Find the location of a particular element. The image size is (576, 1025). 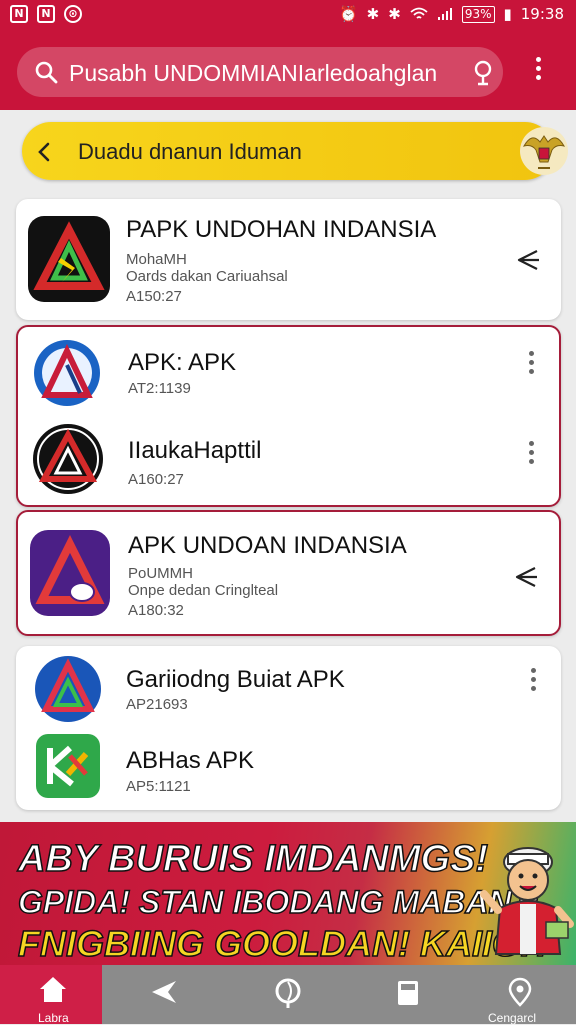

bottom-navigation: Labra Cengarcl is located at coordinates (288, 995).